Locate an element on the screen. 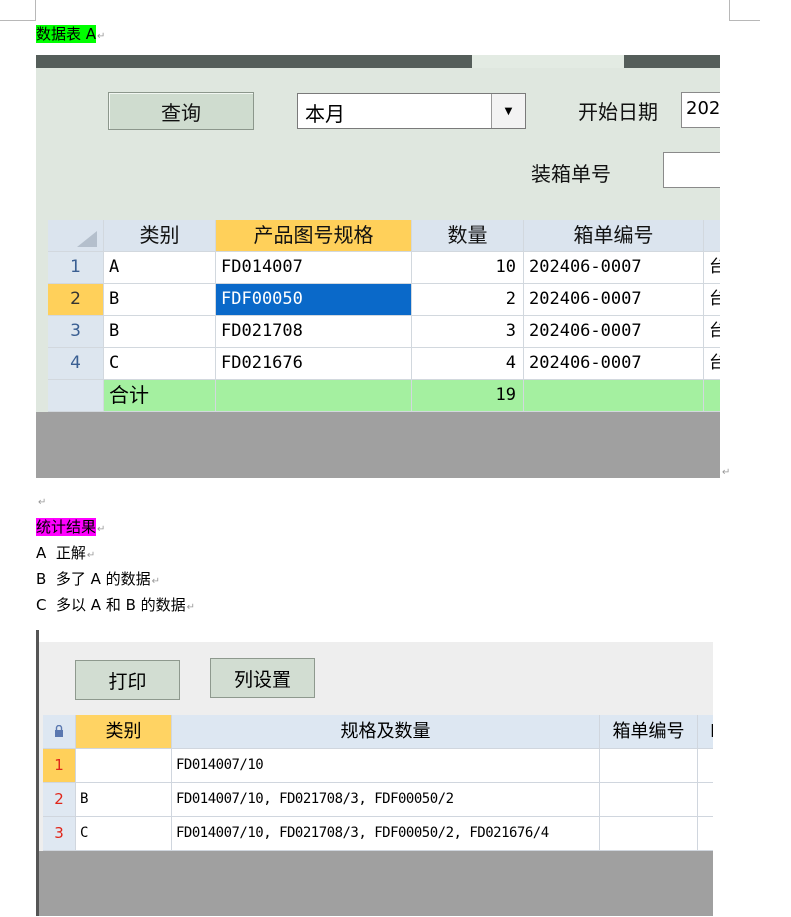  heading-stats-text: 统计结果 is located at coordinates (66, 527).